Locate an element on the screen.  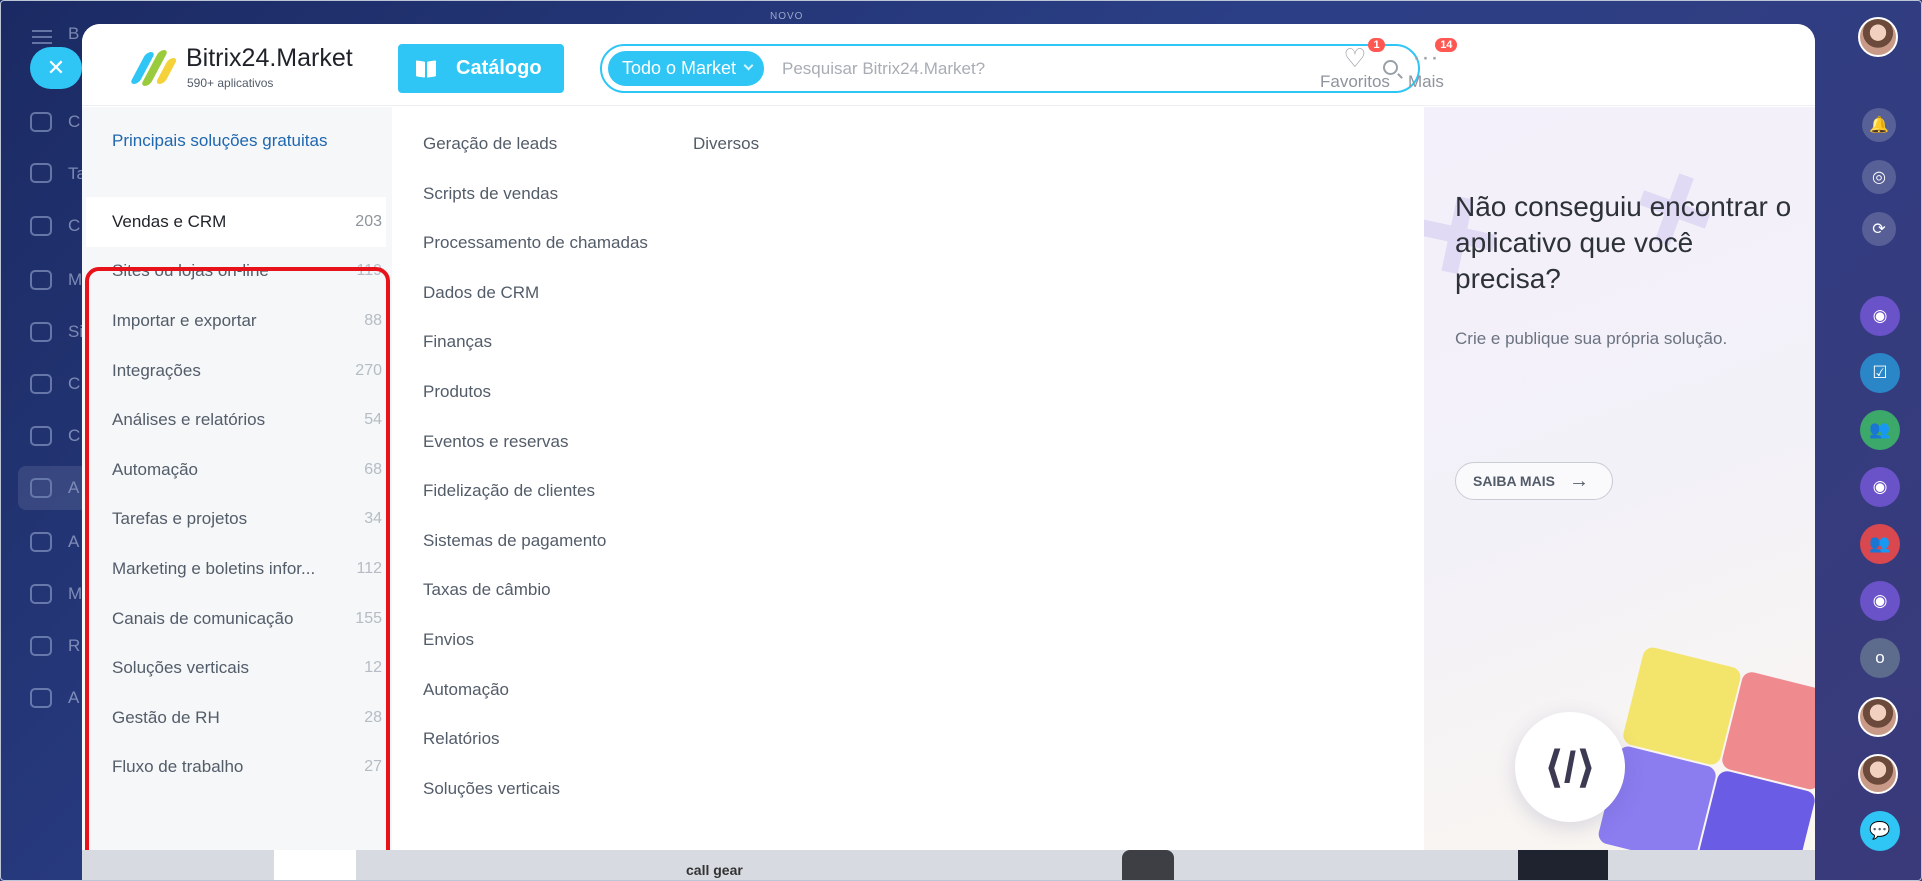
subcategory-item: Geração de leads is located at coordinates (535, 159).